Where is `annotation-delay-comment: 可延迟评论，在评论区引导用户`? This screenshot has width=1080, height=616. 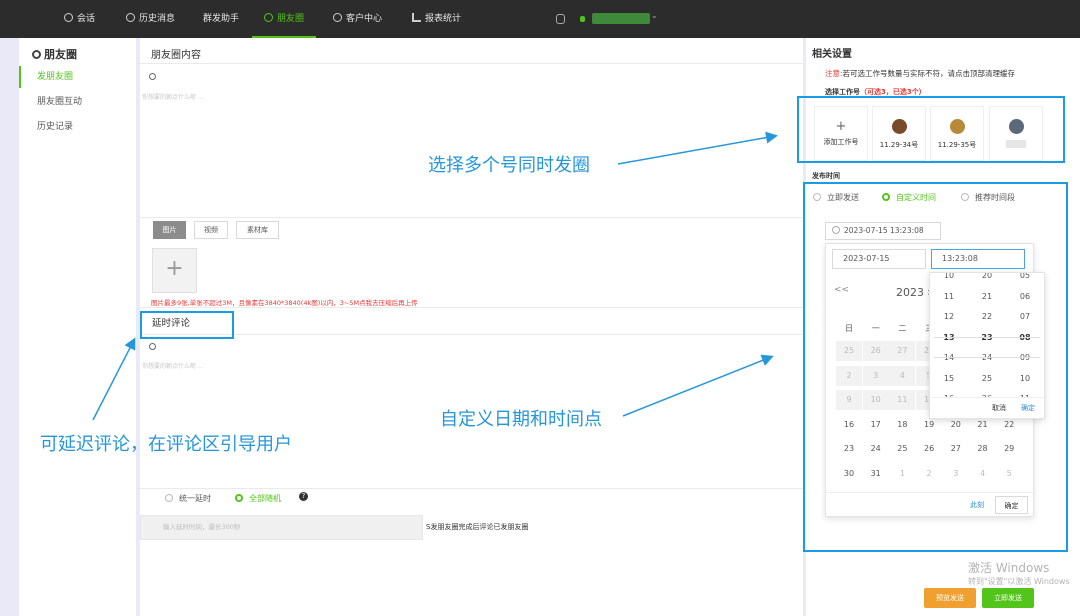
annotation-delay-comment: 可延迟评论，在评论区引导用户 is located at coordinates (166, 444).